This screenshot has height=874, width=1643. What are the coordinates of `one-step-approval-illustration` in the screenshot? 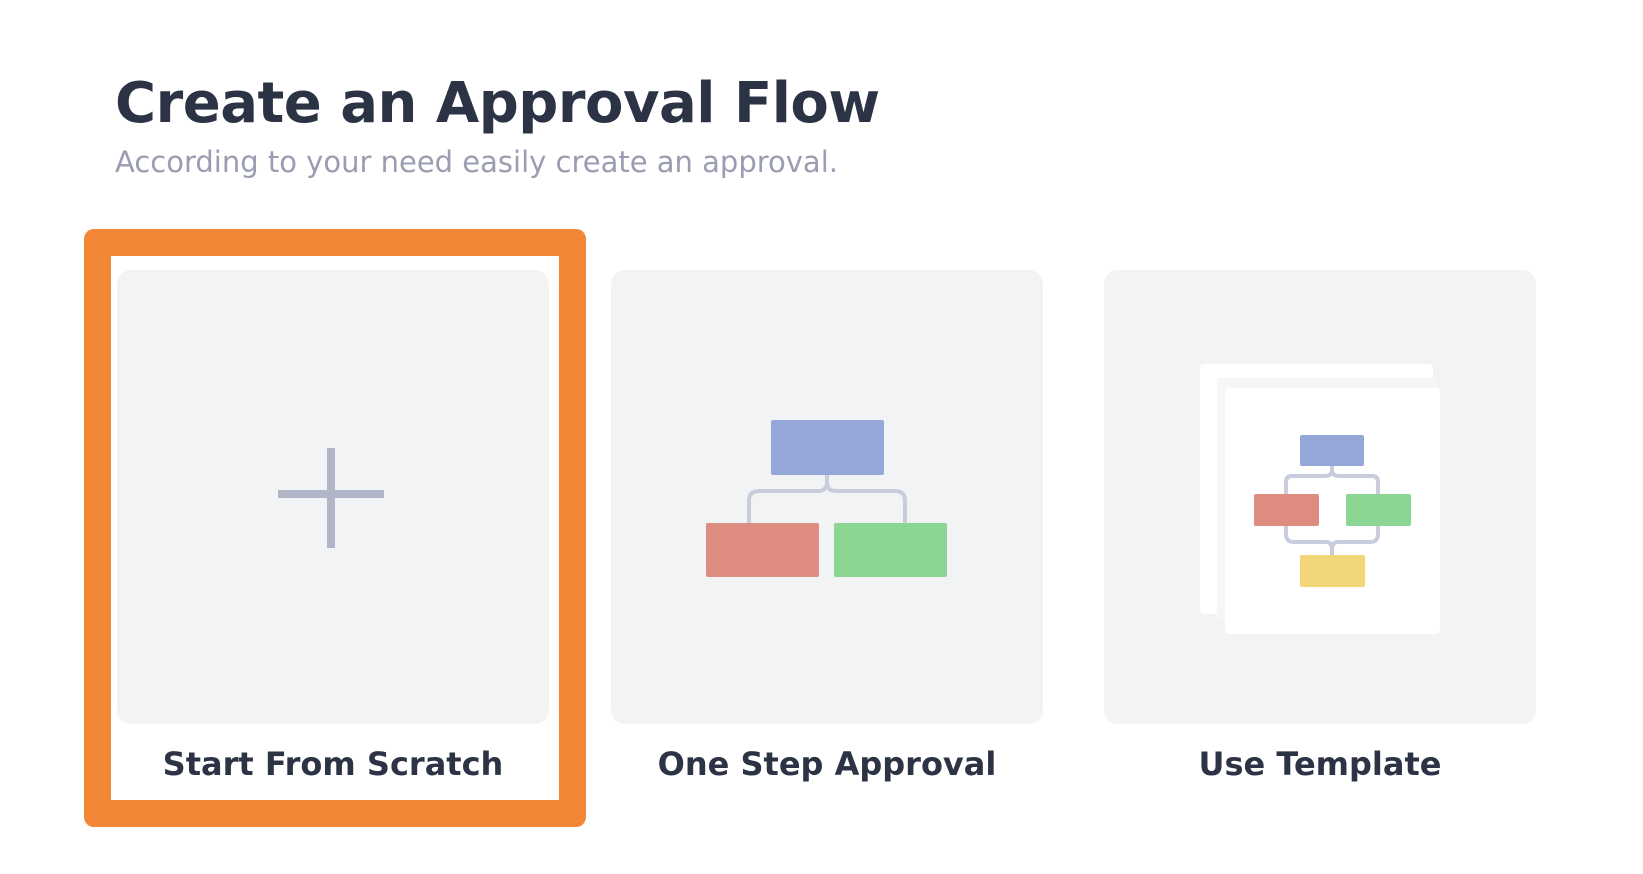 It's located at (827, 497).